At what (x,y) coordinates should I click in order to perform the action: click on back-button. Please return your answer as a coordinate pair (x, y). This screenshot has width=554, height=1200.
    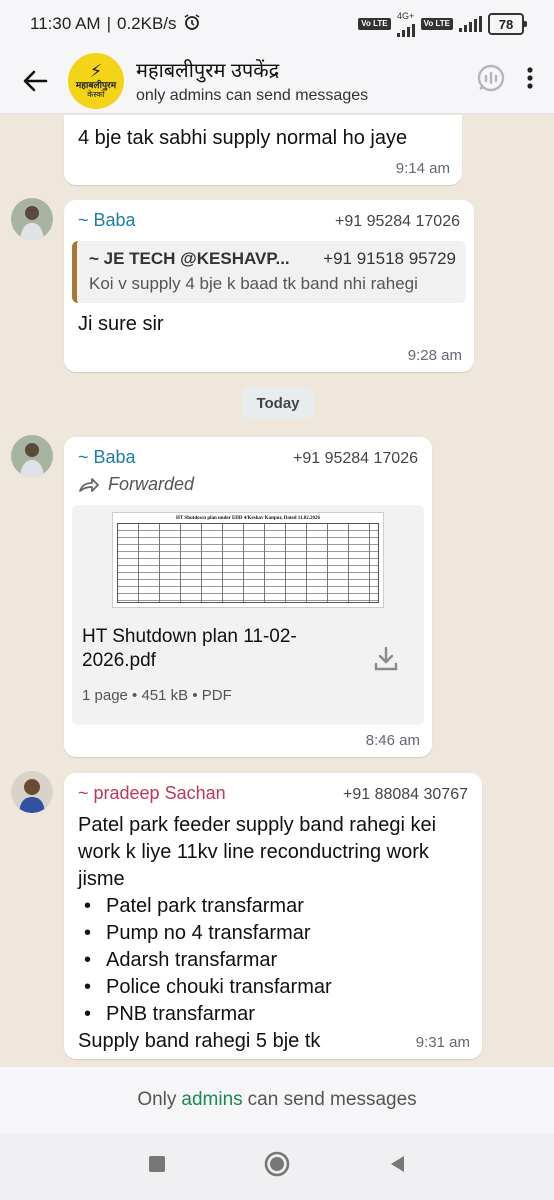
    Looking at the image, I should click on (35, 81).